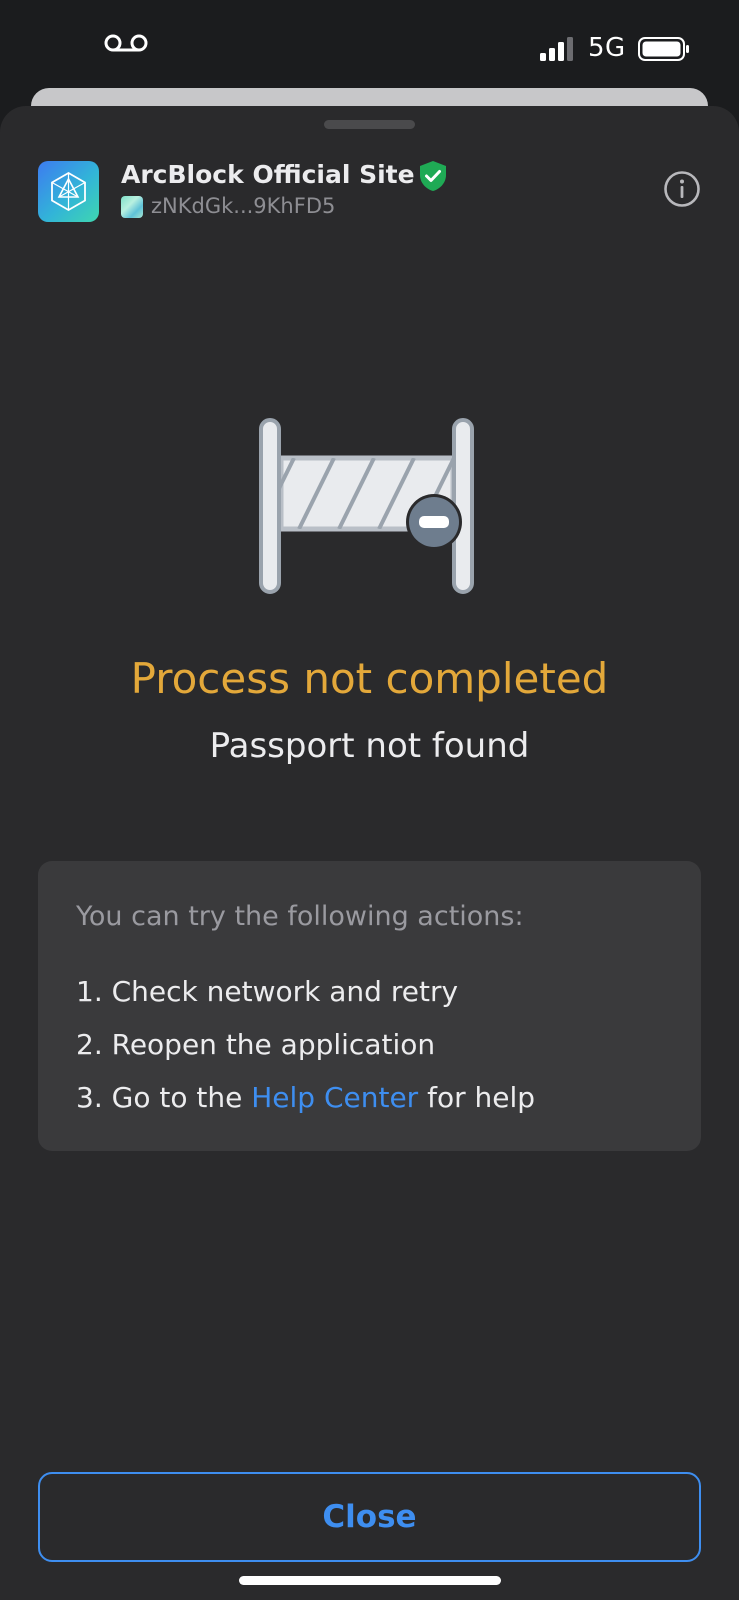 The height and width of the screenshot is (1600, 739). Describe the element at coordinates (268, 174) in the screenshot. I see `site-title: ArcBlock Official Site` at that location.